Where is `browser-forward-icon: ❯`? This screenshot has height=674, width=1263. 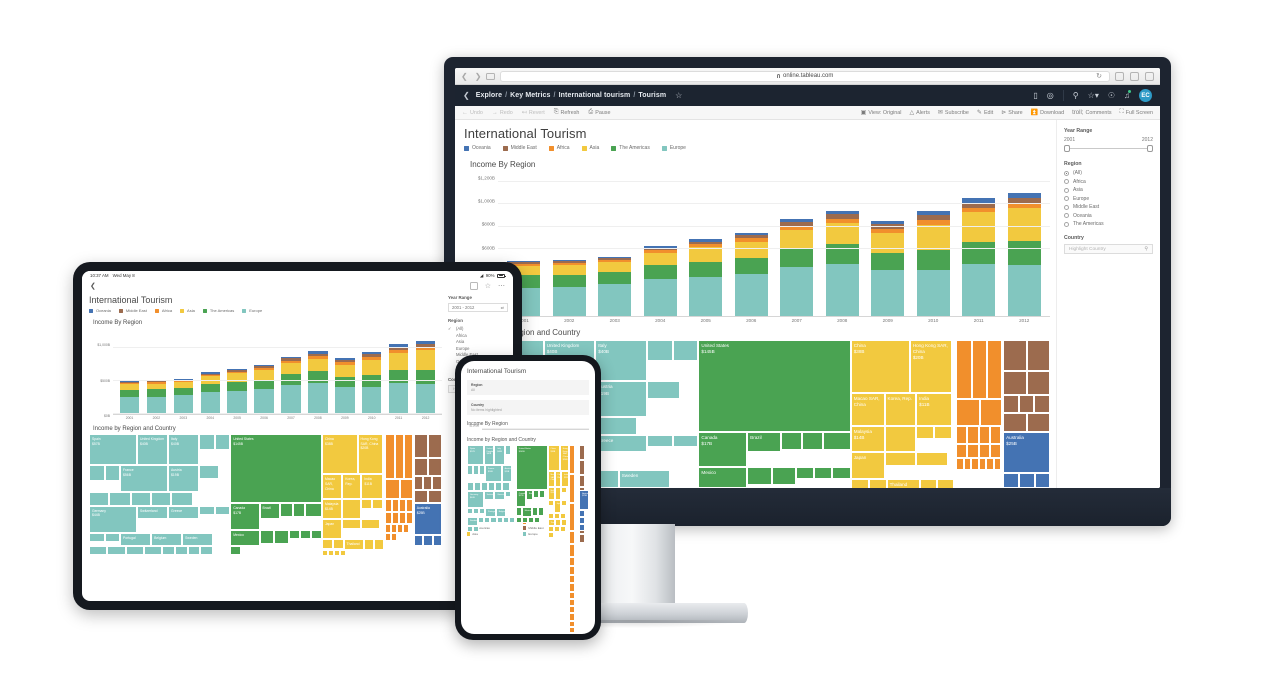
browser-forward-icon: ❯ is located at coordinates (478, 76).